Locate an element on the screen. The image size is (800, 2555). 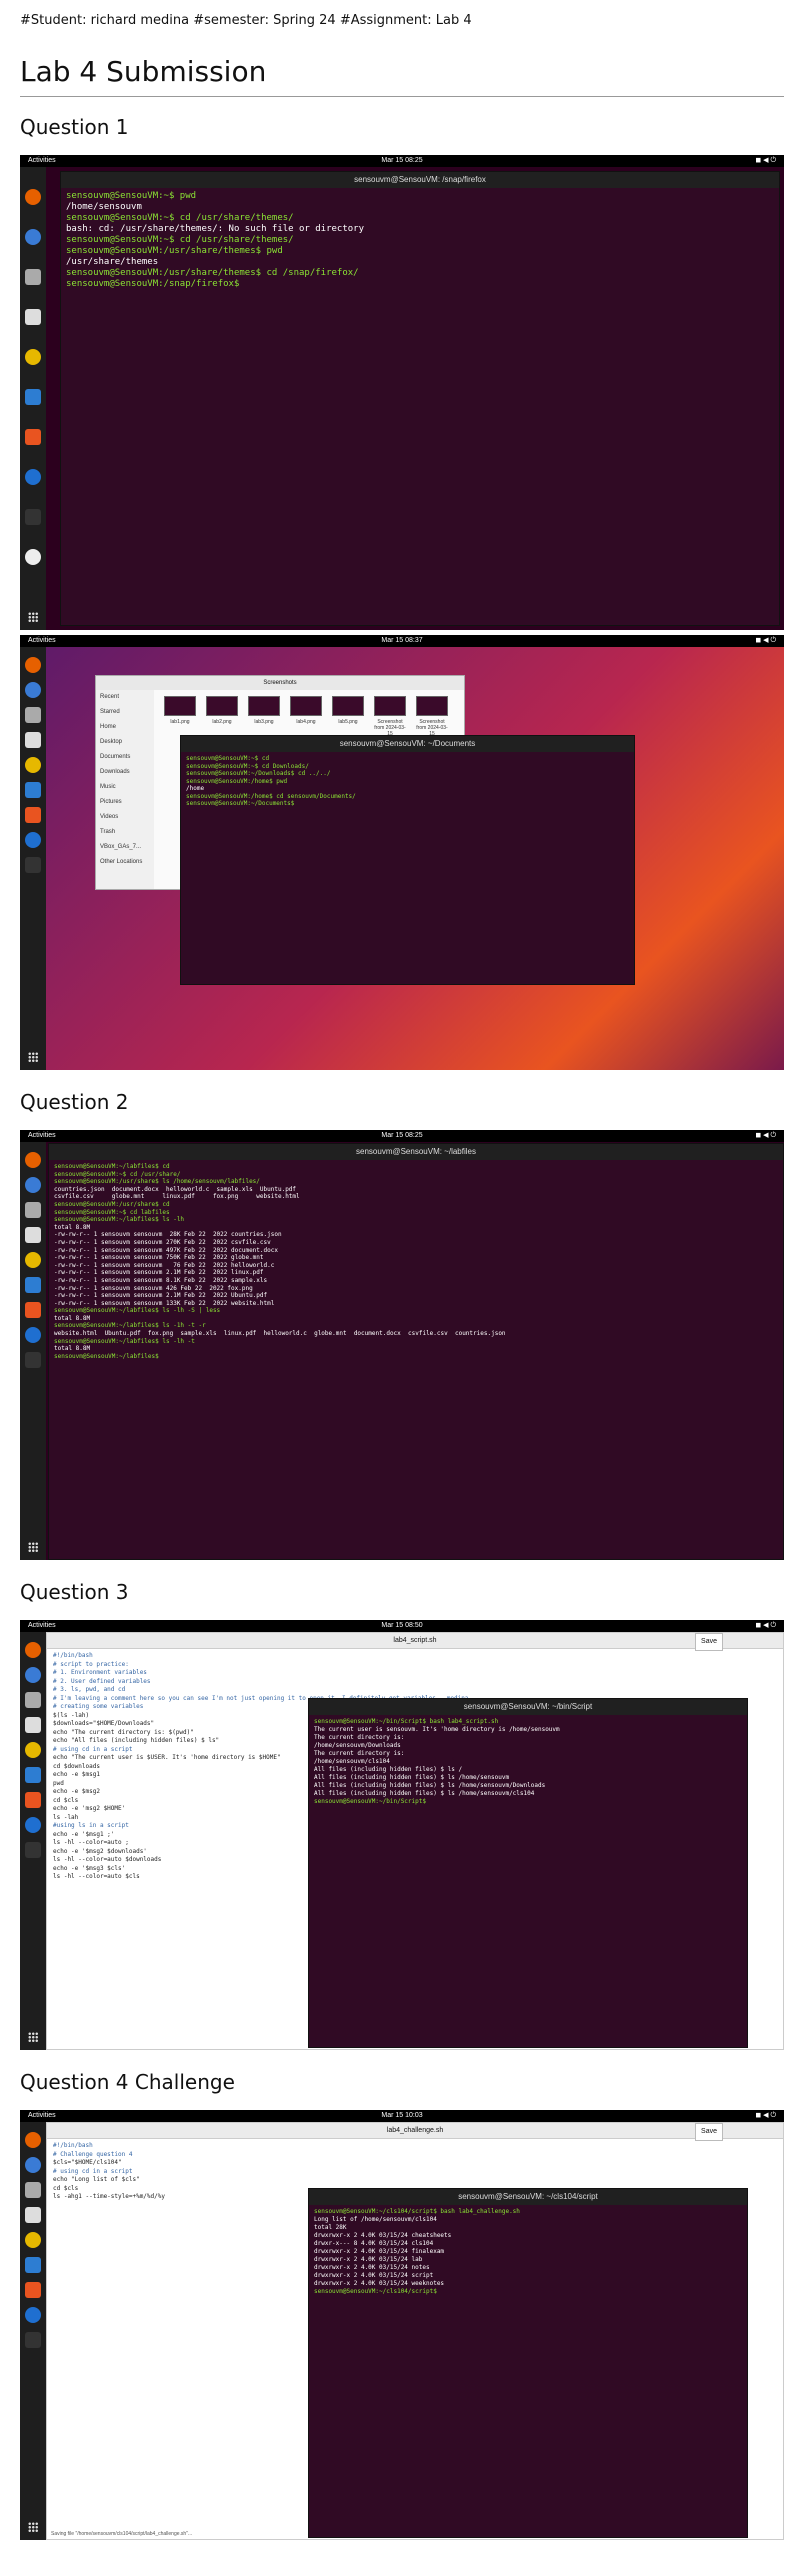
files-sidebar-item: Home is located at coordinates (125, 731).